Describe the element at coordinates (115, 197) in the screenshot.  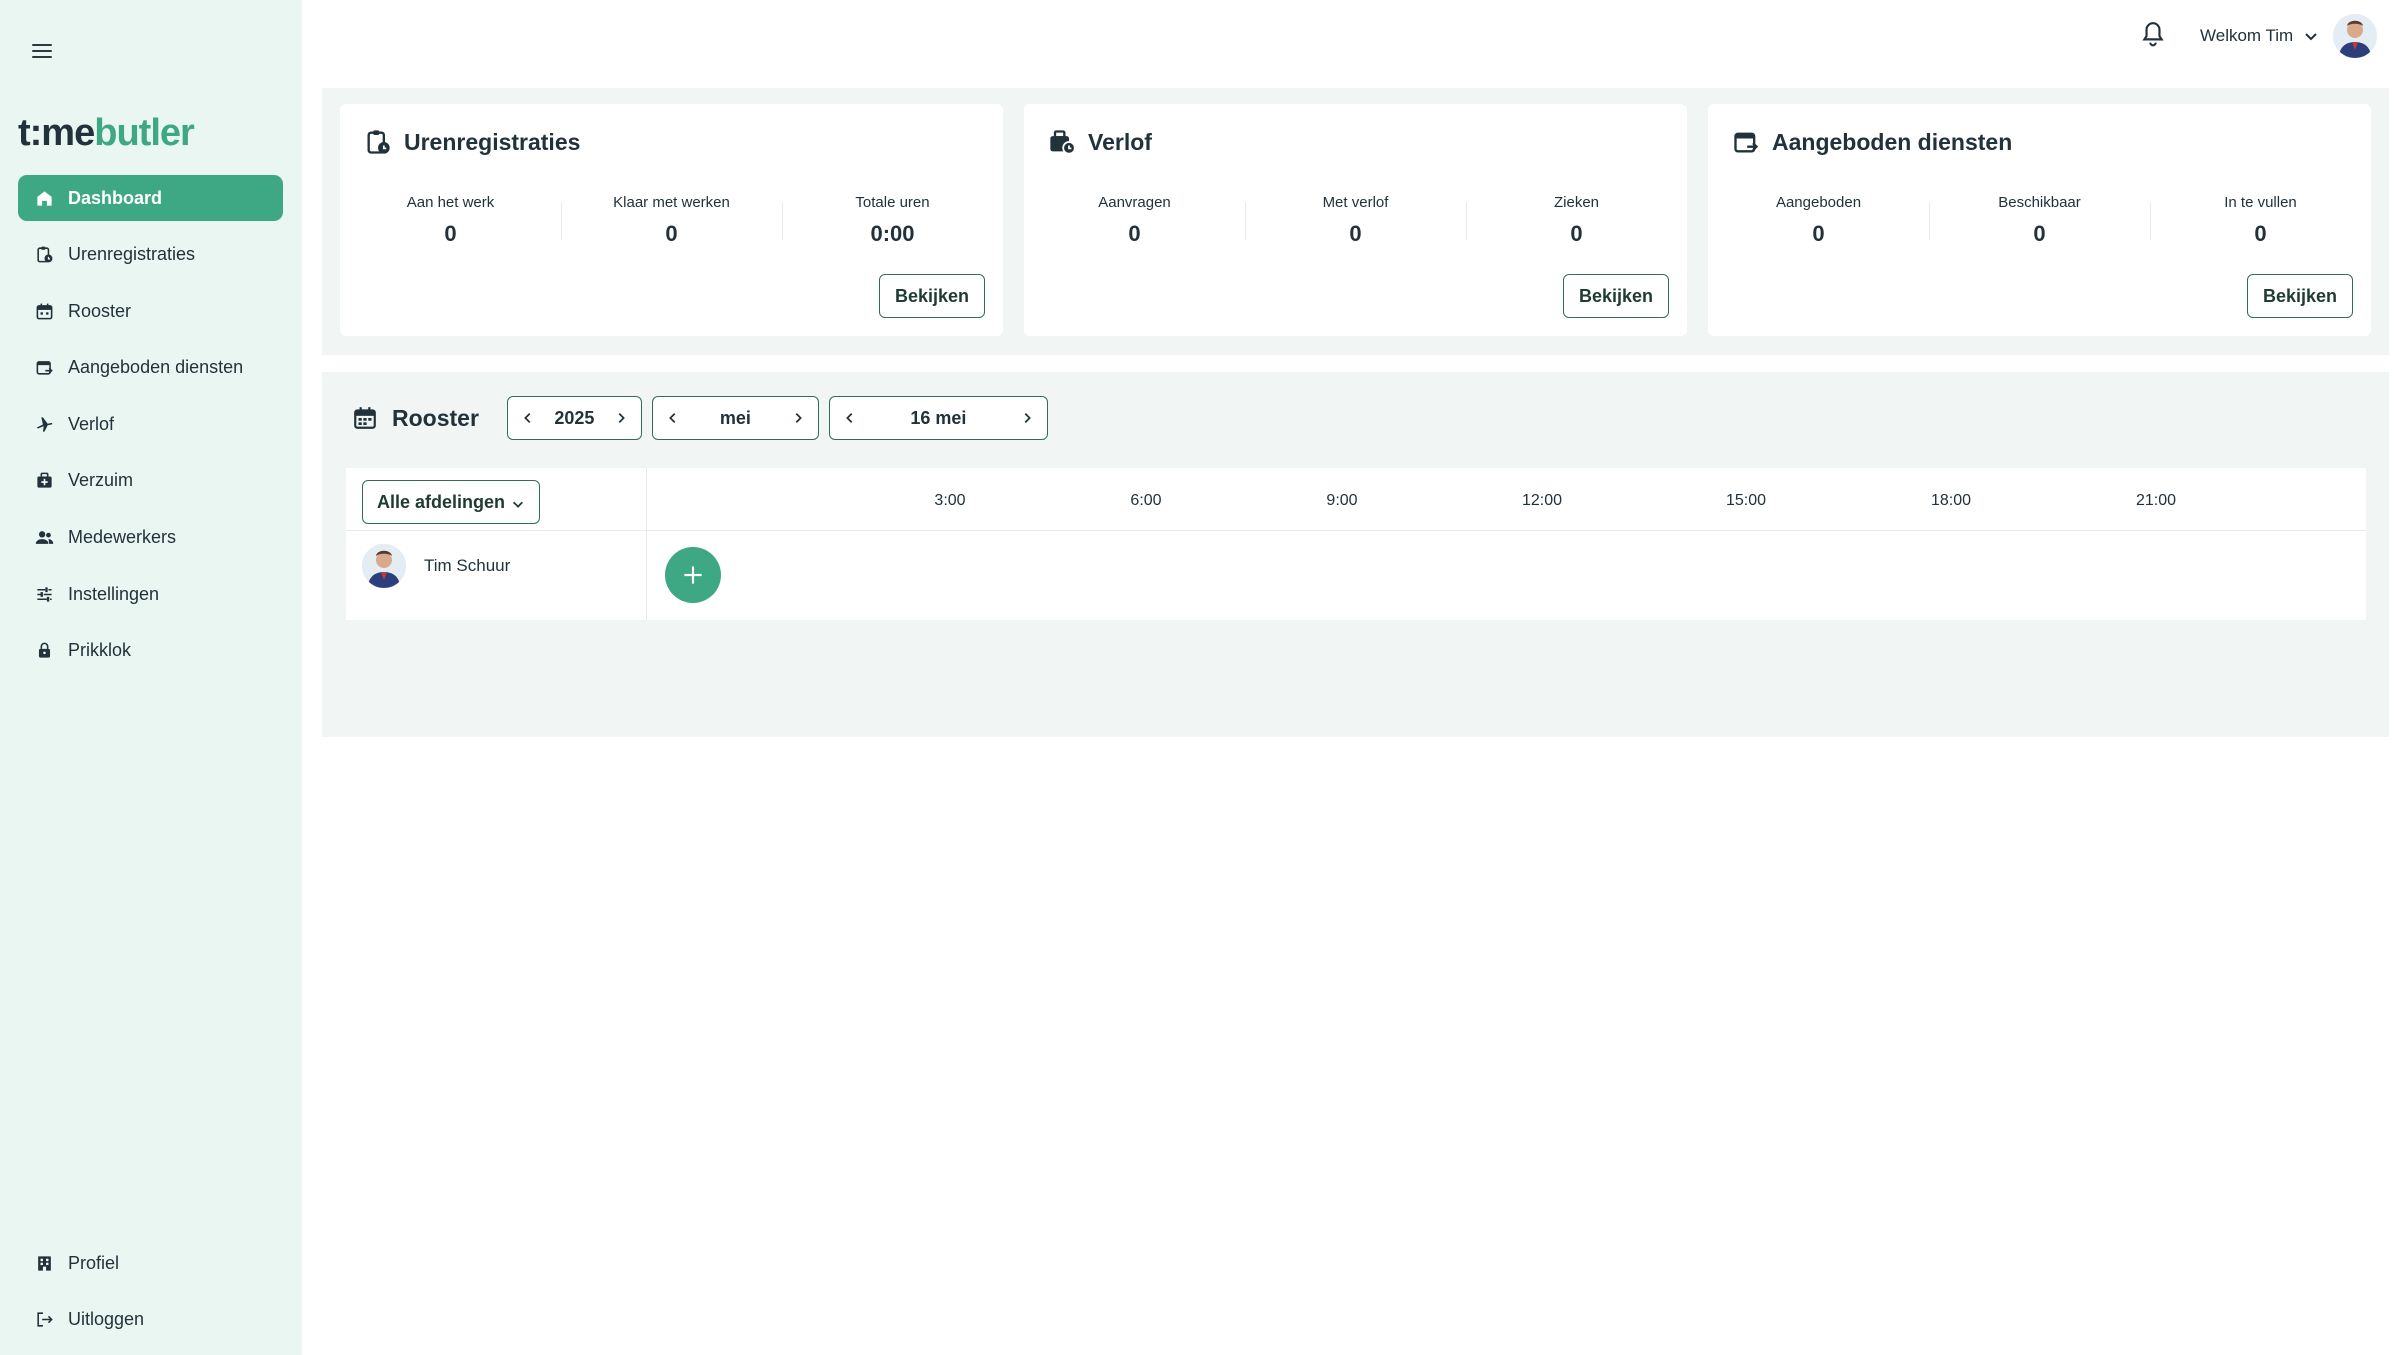
I see `sidebar-item-label: Dashboard` at that location.